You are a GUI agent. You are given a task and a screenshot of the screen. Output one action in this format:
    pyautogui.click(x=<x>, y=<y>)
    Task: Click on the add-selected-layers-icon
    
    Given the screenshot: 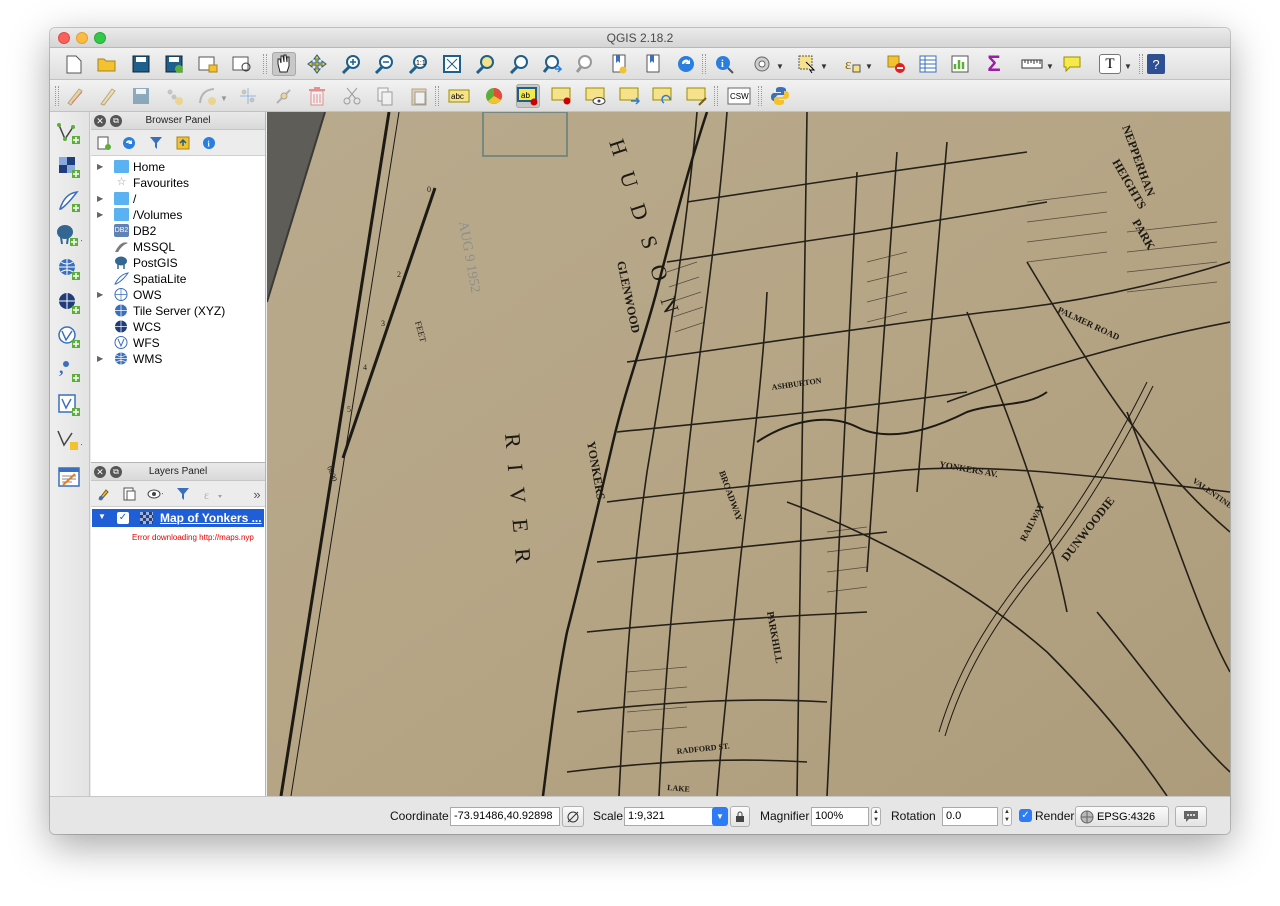 What is the action you would take?
    pyautogui.click(x=104, y=143)
    